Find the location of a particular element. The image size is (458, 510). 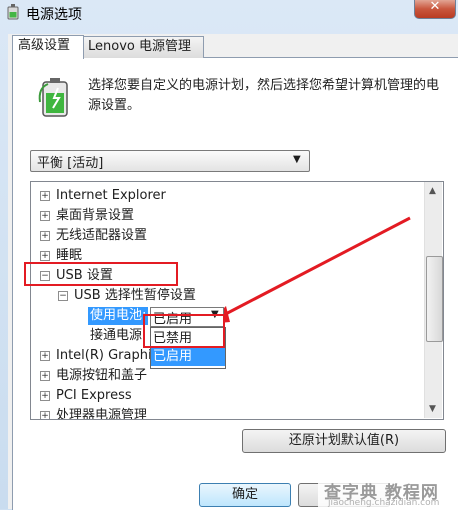

tree-item-label: USB 选择性暂停设置 is located at coordinates (135, 295).